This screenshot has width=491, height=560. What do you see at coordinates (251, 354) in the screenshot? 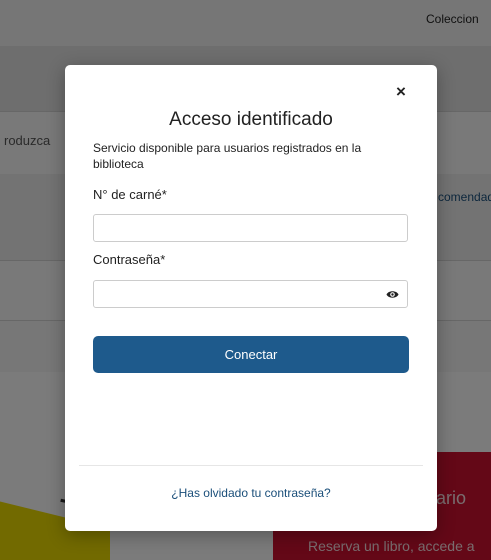
I see `connect-button: Conectar` at bounding box center [251, 354].